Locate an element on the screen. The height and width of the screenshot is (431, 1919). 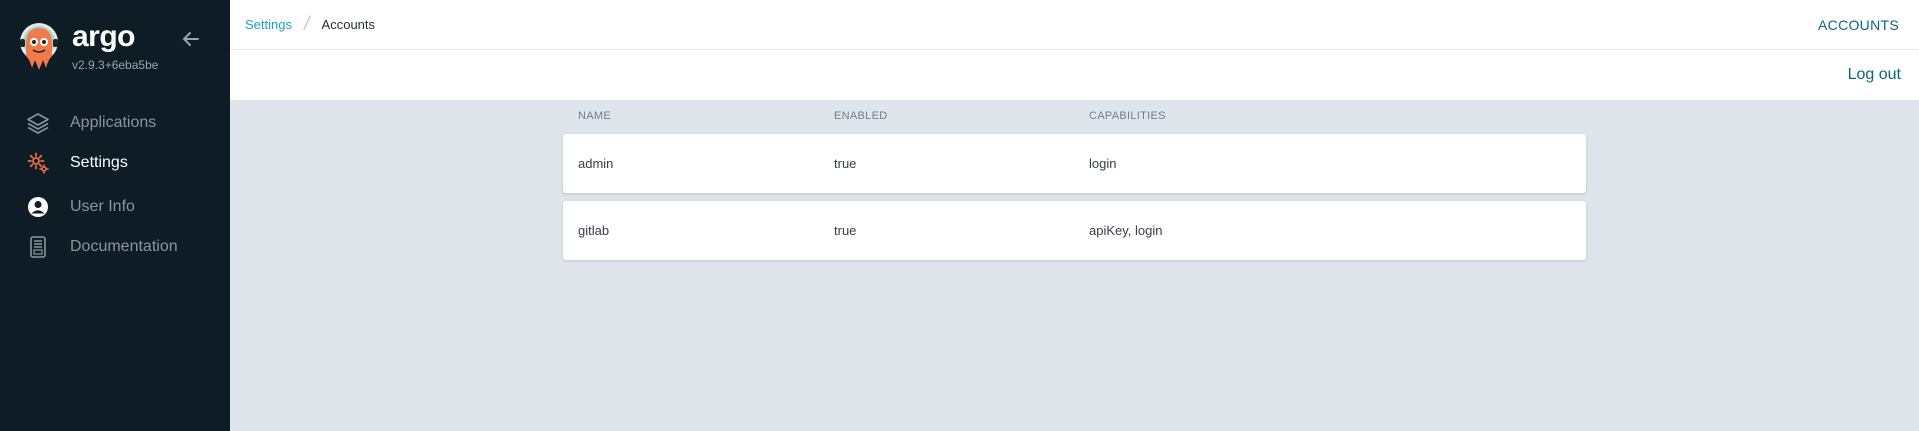
sidebar-item-label: User Info is located at coordinates (102, 206).